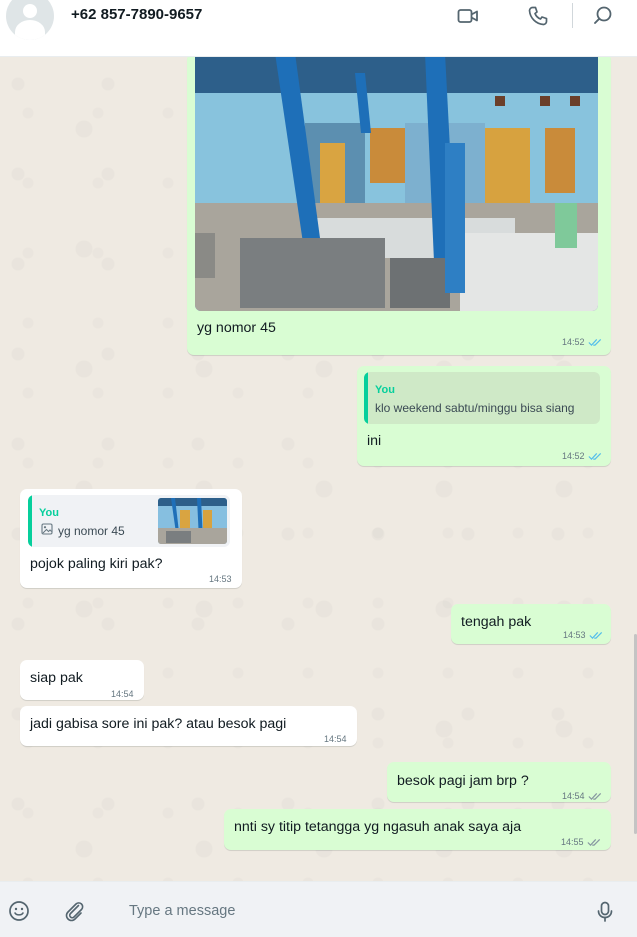 The image size is (637, 937). Describe the element at coordinates (30, 20) in the screenshot. I see `contact-avatar` at that location.